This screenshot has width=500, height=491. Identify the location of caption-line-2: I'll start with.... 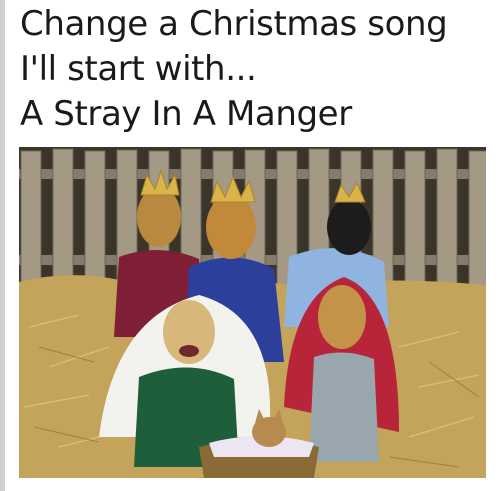
(138, 69).